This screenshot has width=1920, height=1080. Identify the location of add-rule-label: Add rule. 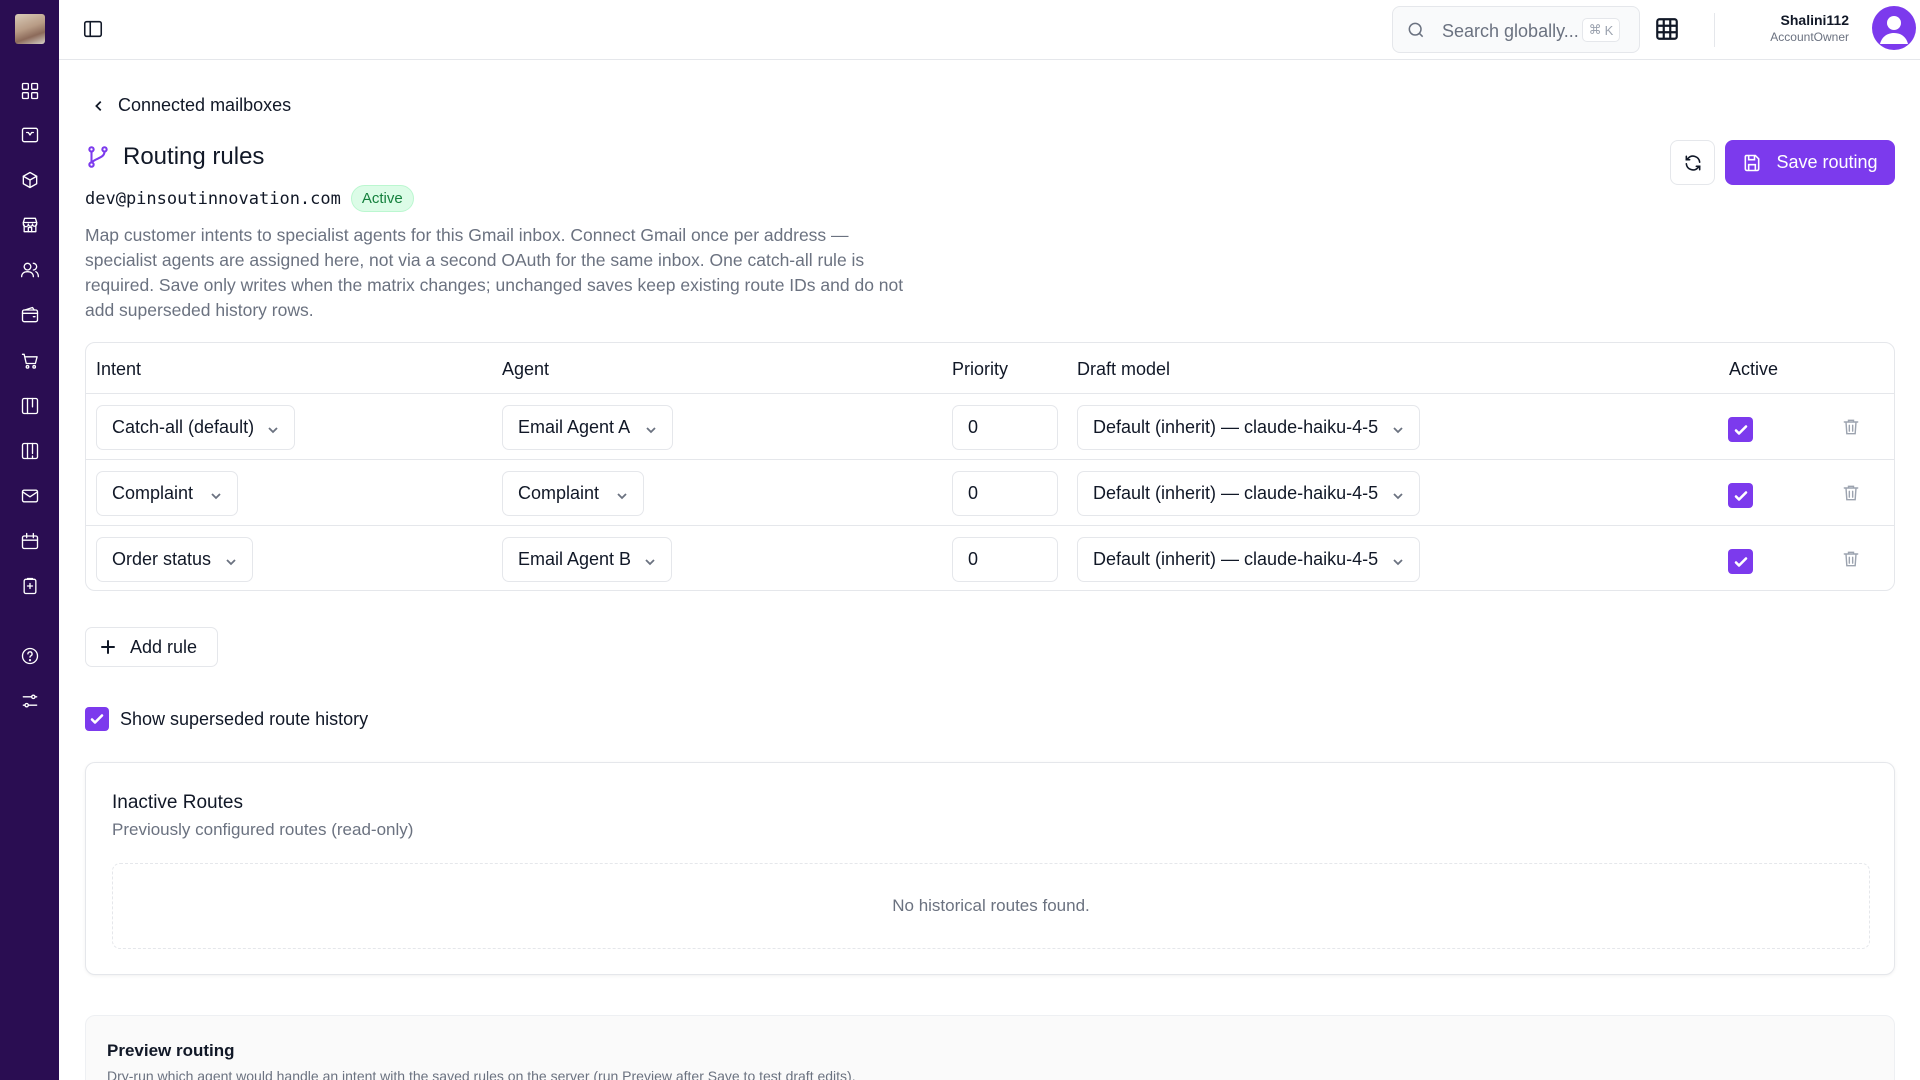
(164, 646).